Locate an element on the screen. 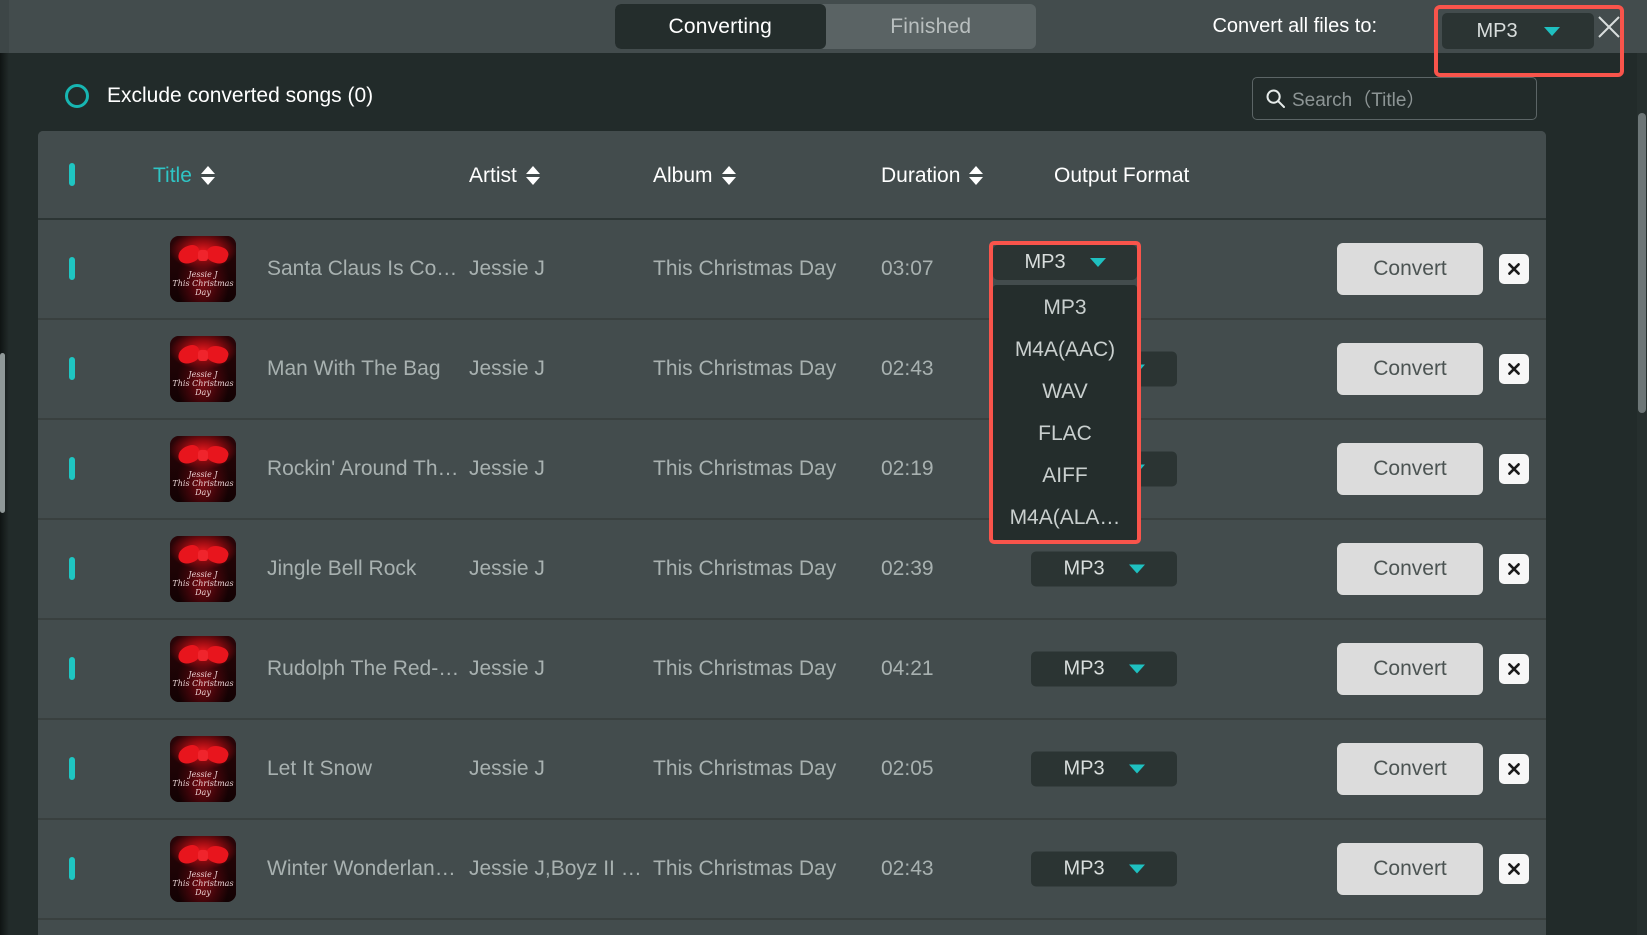  output-format-option: FLAC is located at coordinates (1065, 434).